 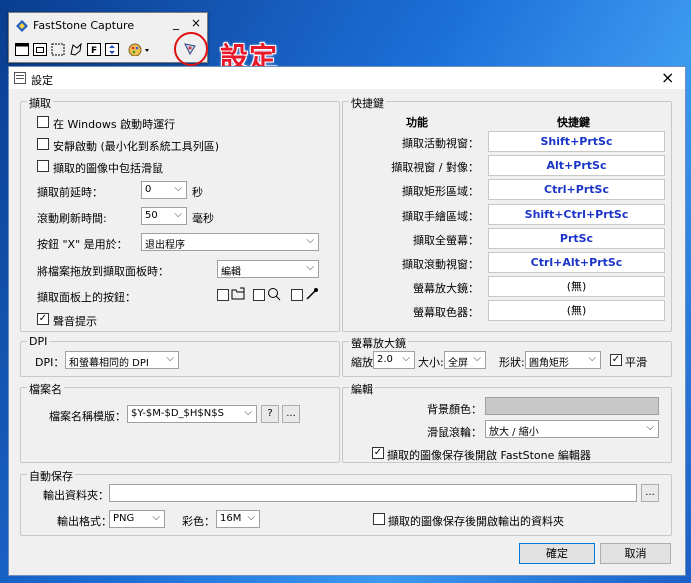 What do you see at coordinates (312, 294) in the screenshot?
I see `eyedropper-icon` at bounding box center [312, 294].